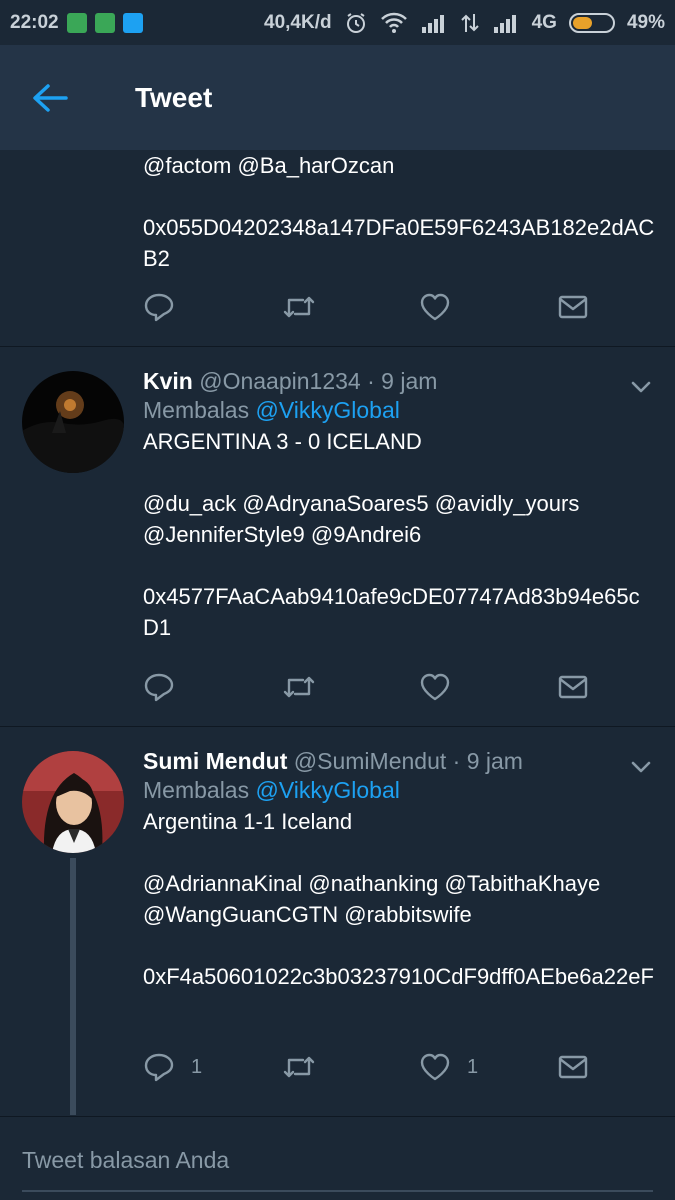  I want to click on tweet-mentions: @factom @Ba_harOzcan, so click(399, 165).